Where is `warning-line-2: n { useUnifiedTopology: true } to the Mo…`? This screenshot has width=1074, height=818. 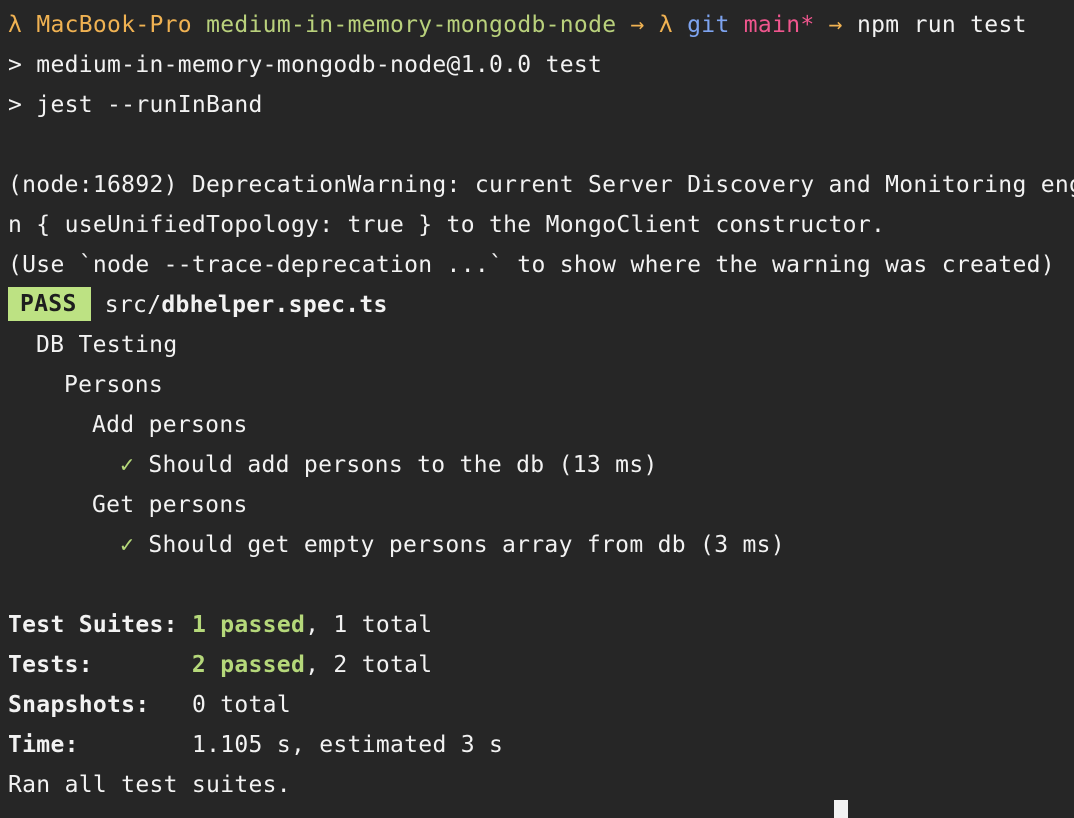
warning-line-2: n { useUnifiedTopology: true } to the Mo… is located at coordinates (447, 225).